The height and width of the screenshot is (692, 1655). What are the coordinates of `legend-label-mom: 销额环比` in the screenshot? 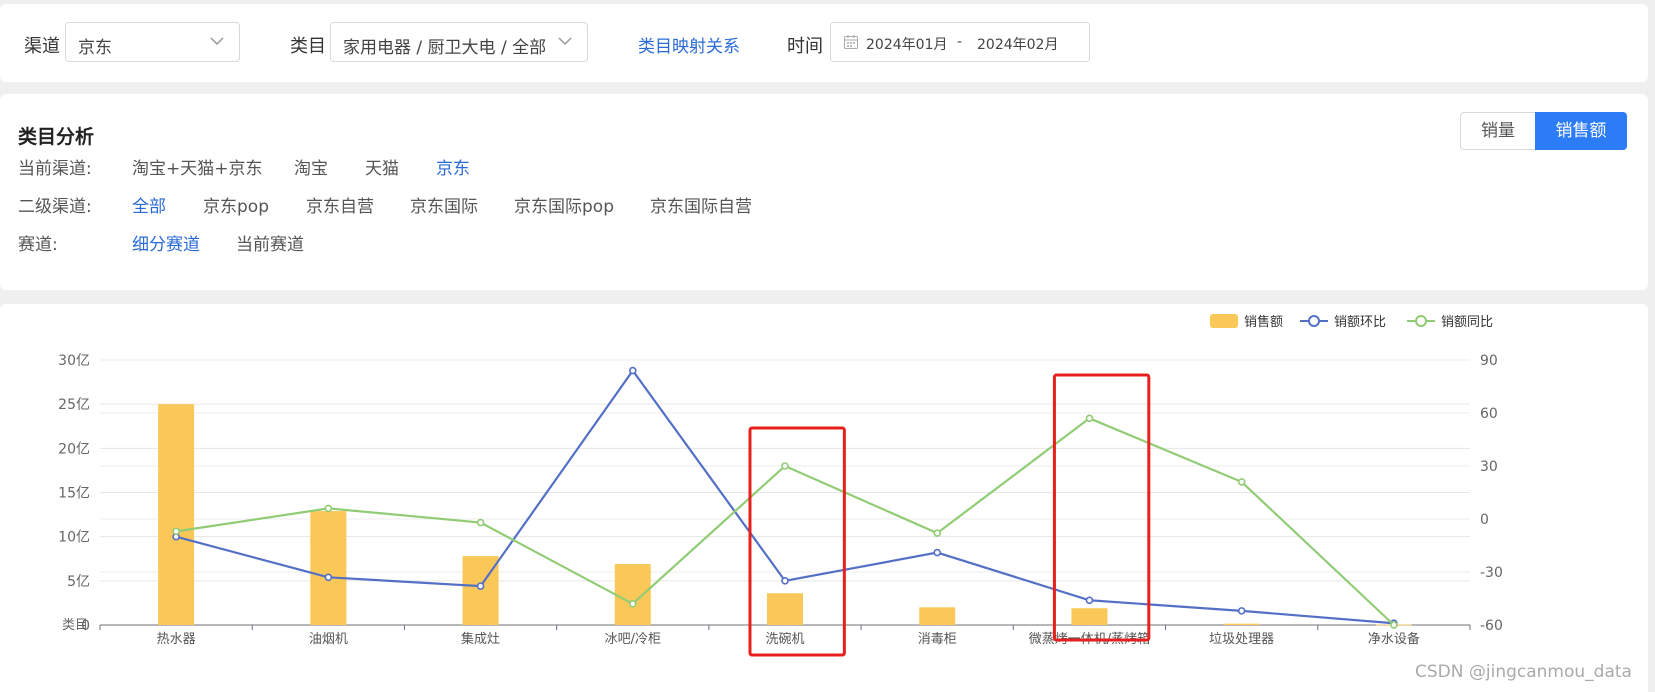 It's located at (1360, 322).